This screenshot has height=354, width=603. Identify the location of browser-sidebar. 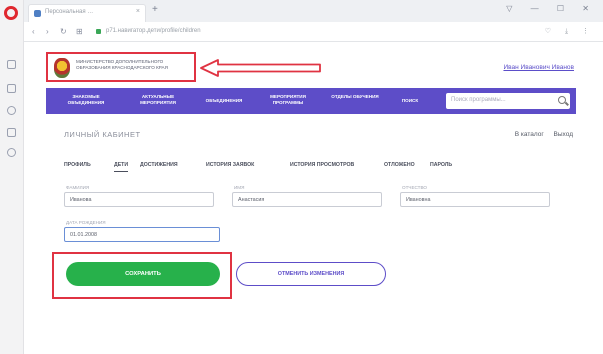
(12, 177).